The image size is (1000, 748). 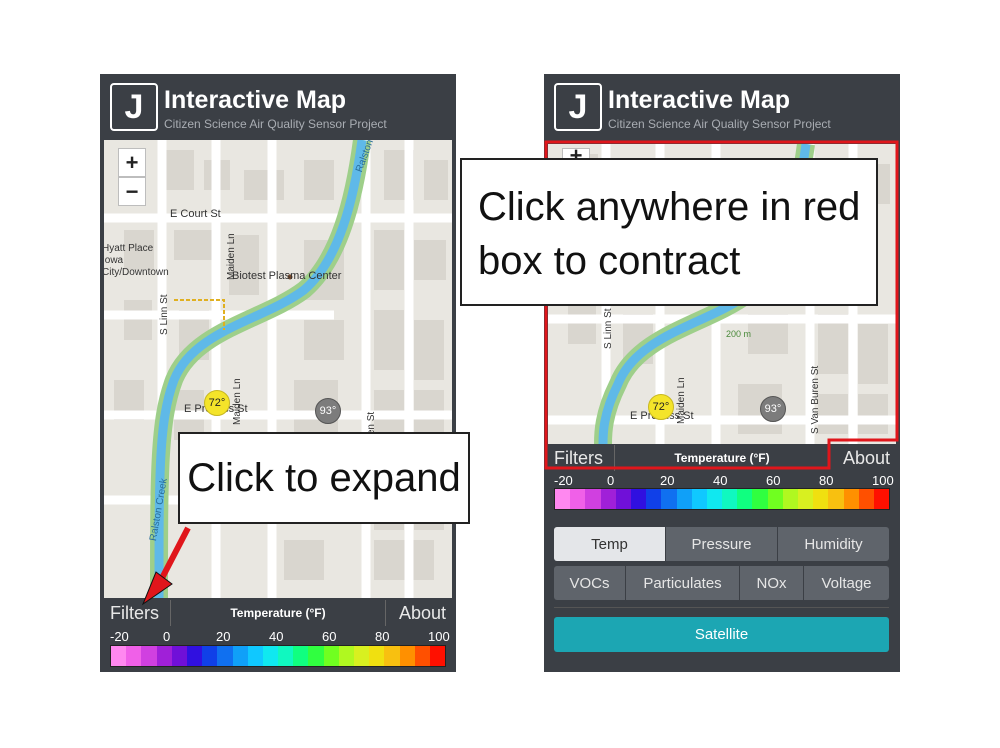 I want to click on expand-arrow-shaft, so click(x=174, y=555).